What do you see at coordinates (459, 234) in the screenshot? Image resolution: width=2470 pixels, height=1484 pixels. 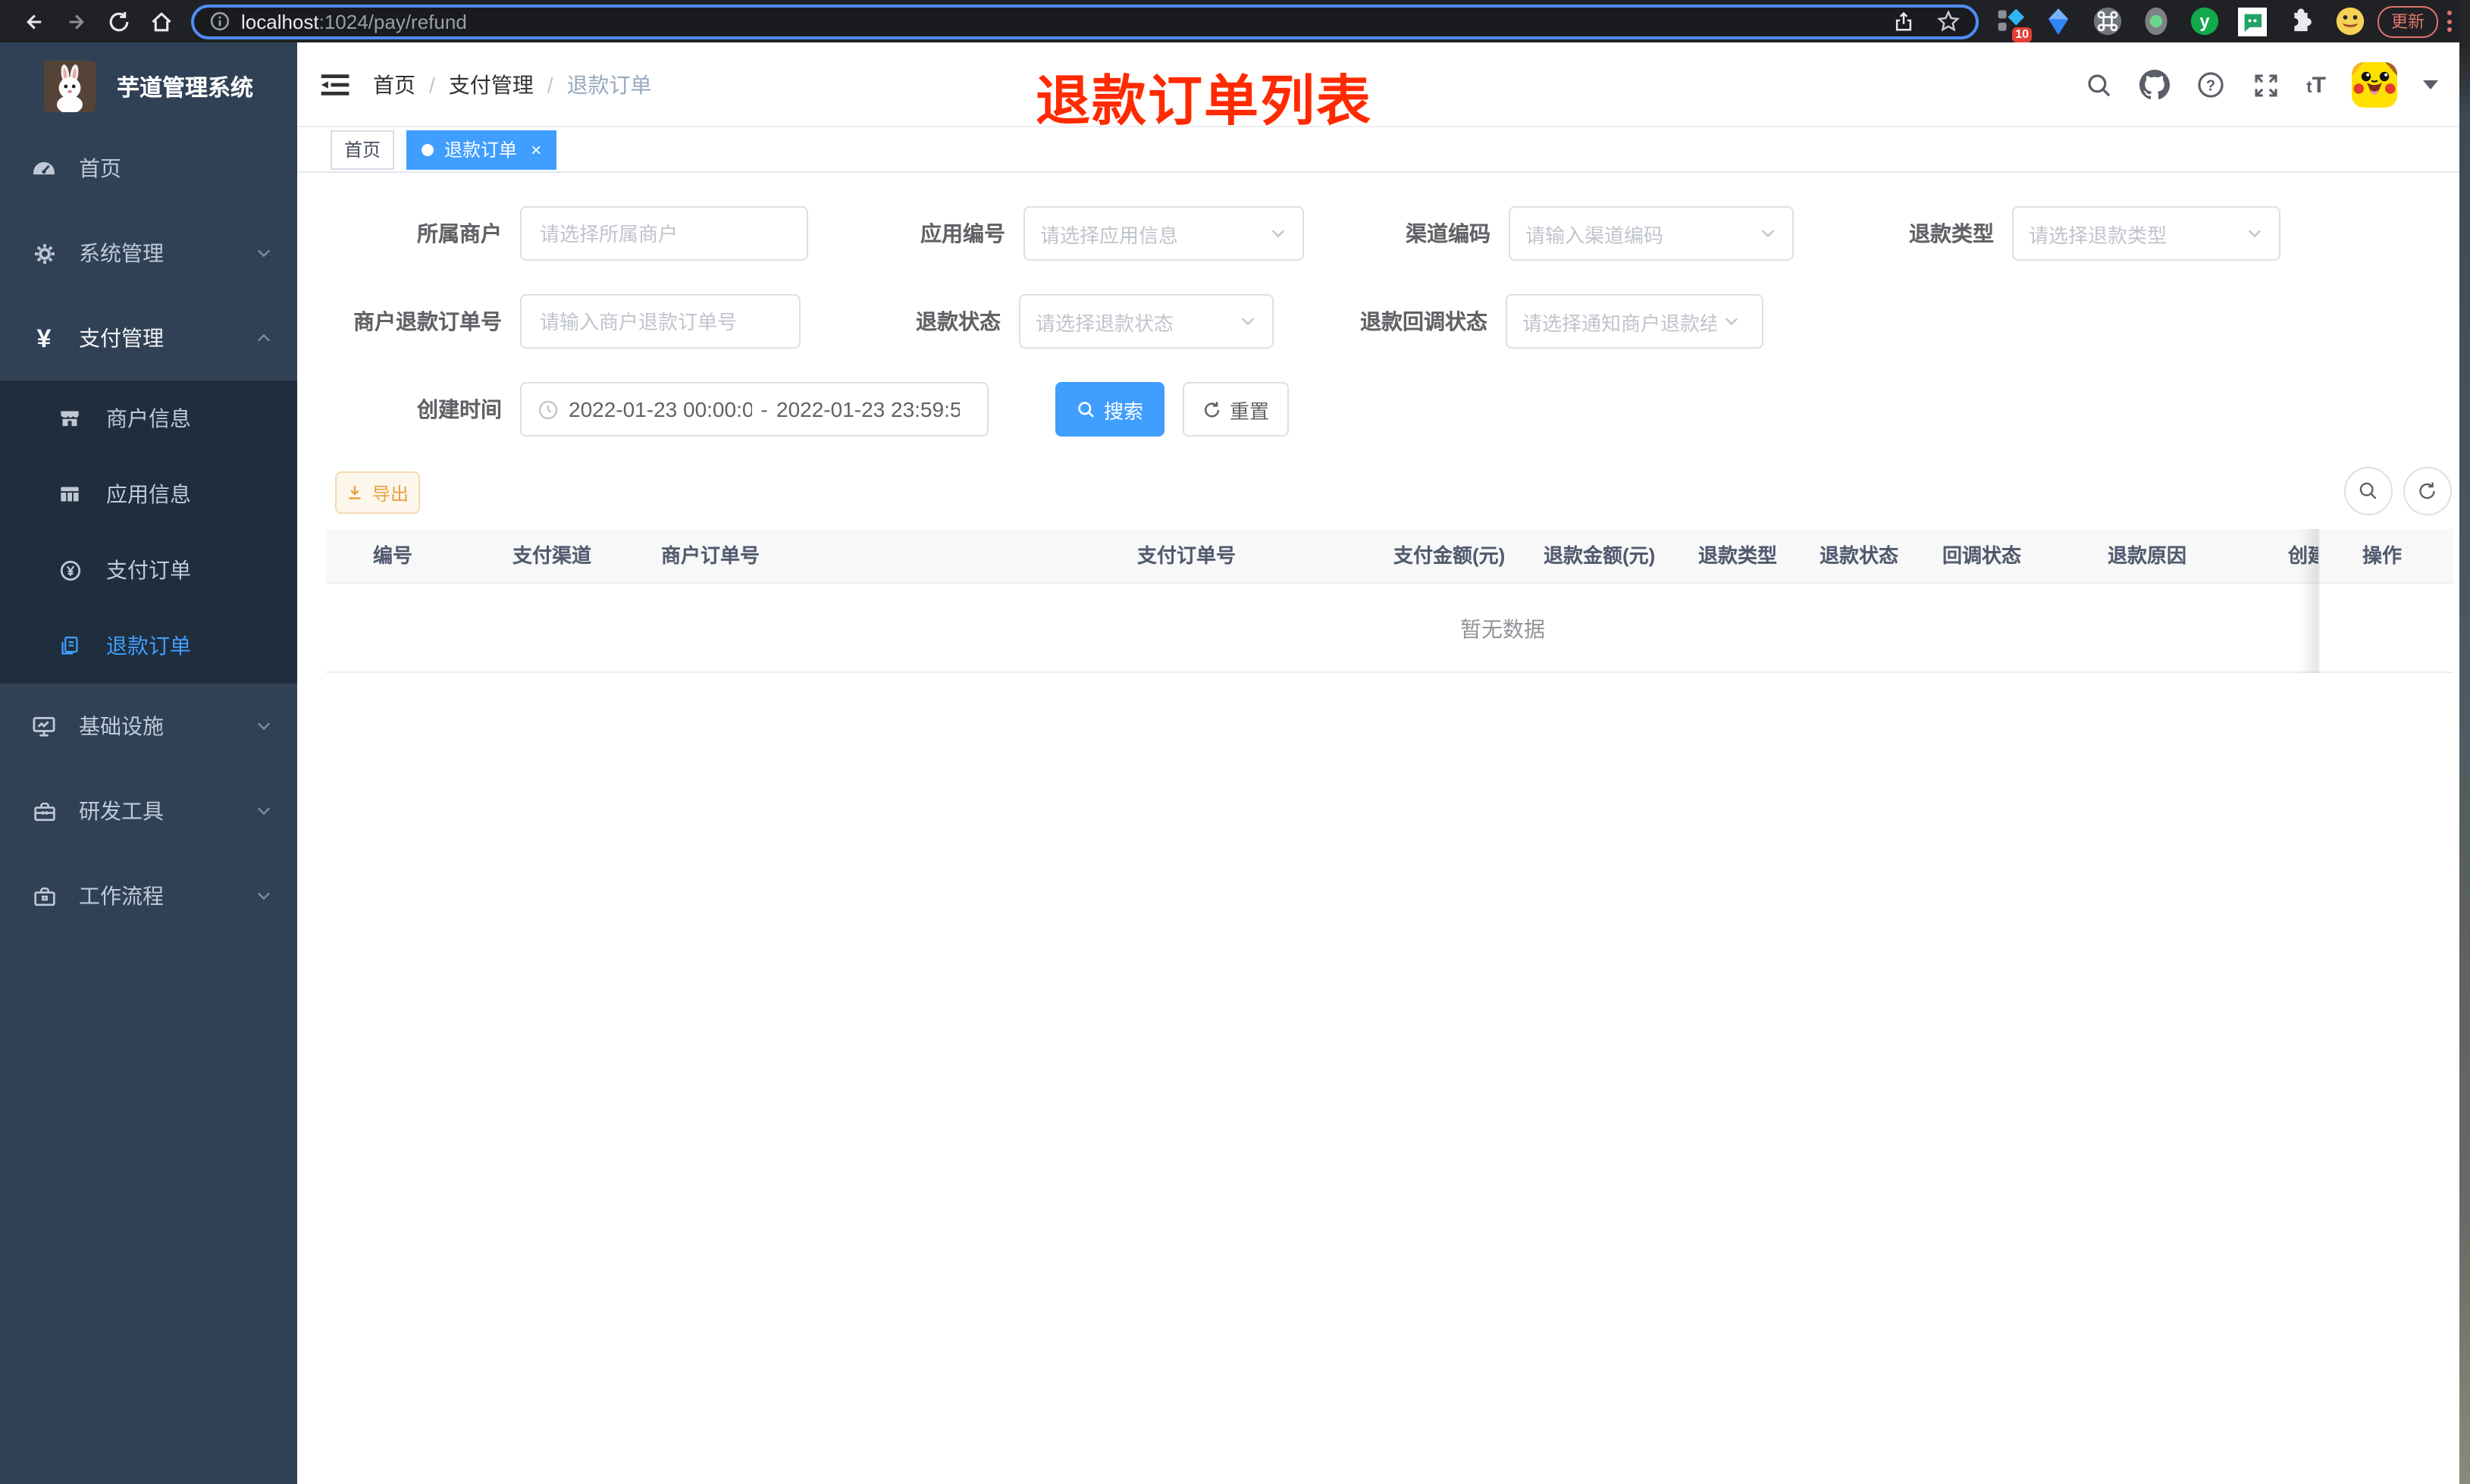 I see `label-merchant: 所属商户` at bounding box center [459, 234].